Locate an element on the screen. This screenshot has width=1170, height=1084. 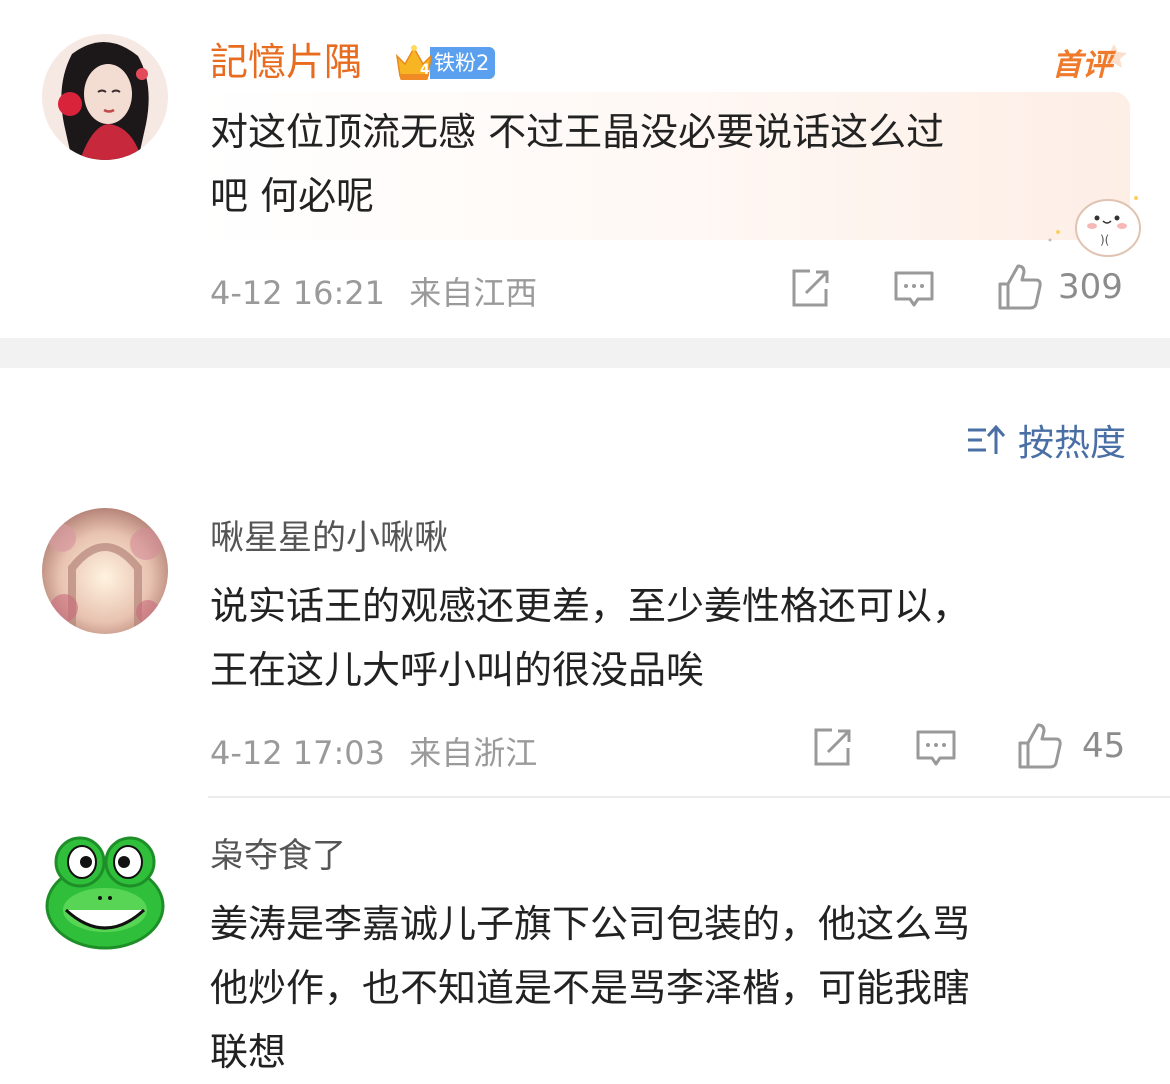
sort-icon is located at coordinates (986, 440).